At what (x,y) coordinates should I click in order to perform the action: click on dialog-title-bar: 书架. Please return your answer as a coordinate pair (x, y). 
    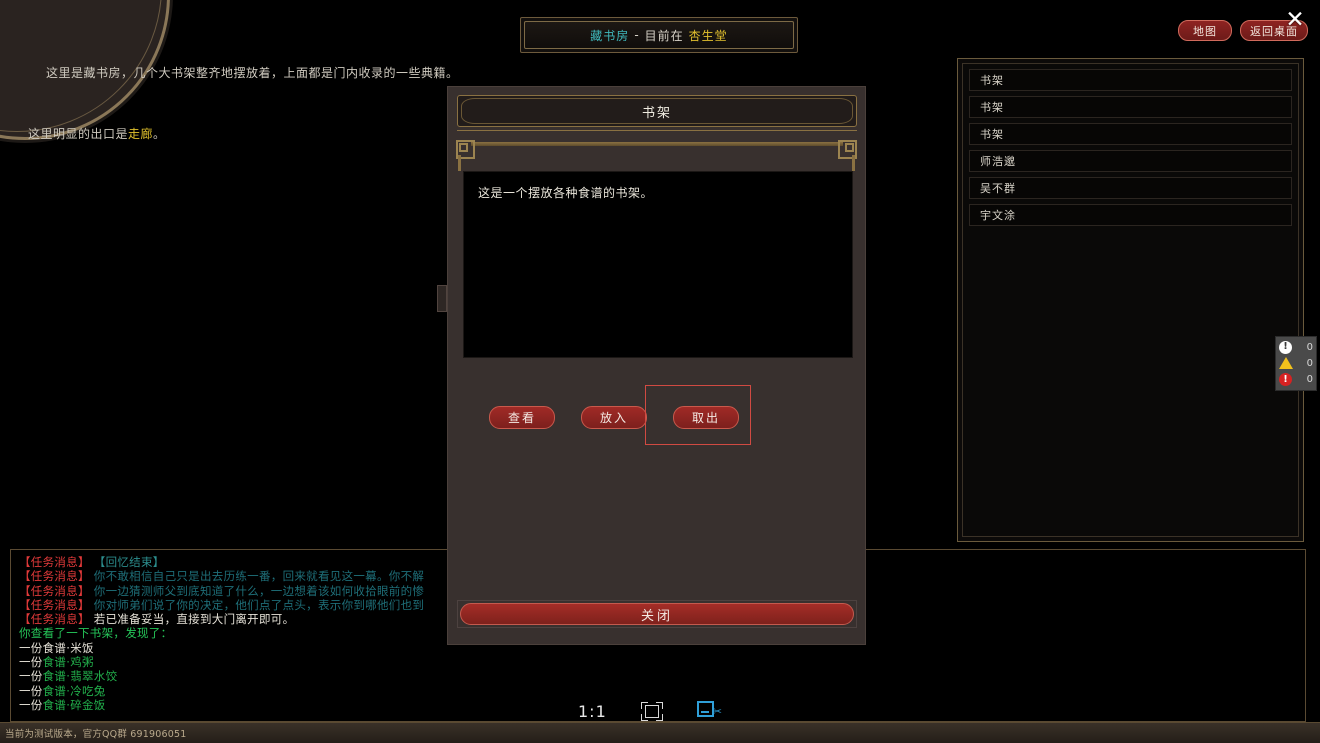
    Looking at the image, I should click on (657, 111).